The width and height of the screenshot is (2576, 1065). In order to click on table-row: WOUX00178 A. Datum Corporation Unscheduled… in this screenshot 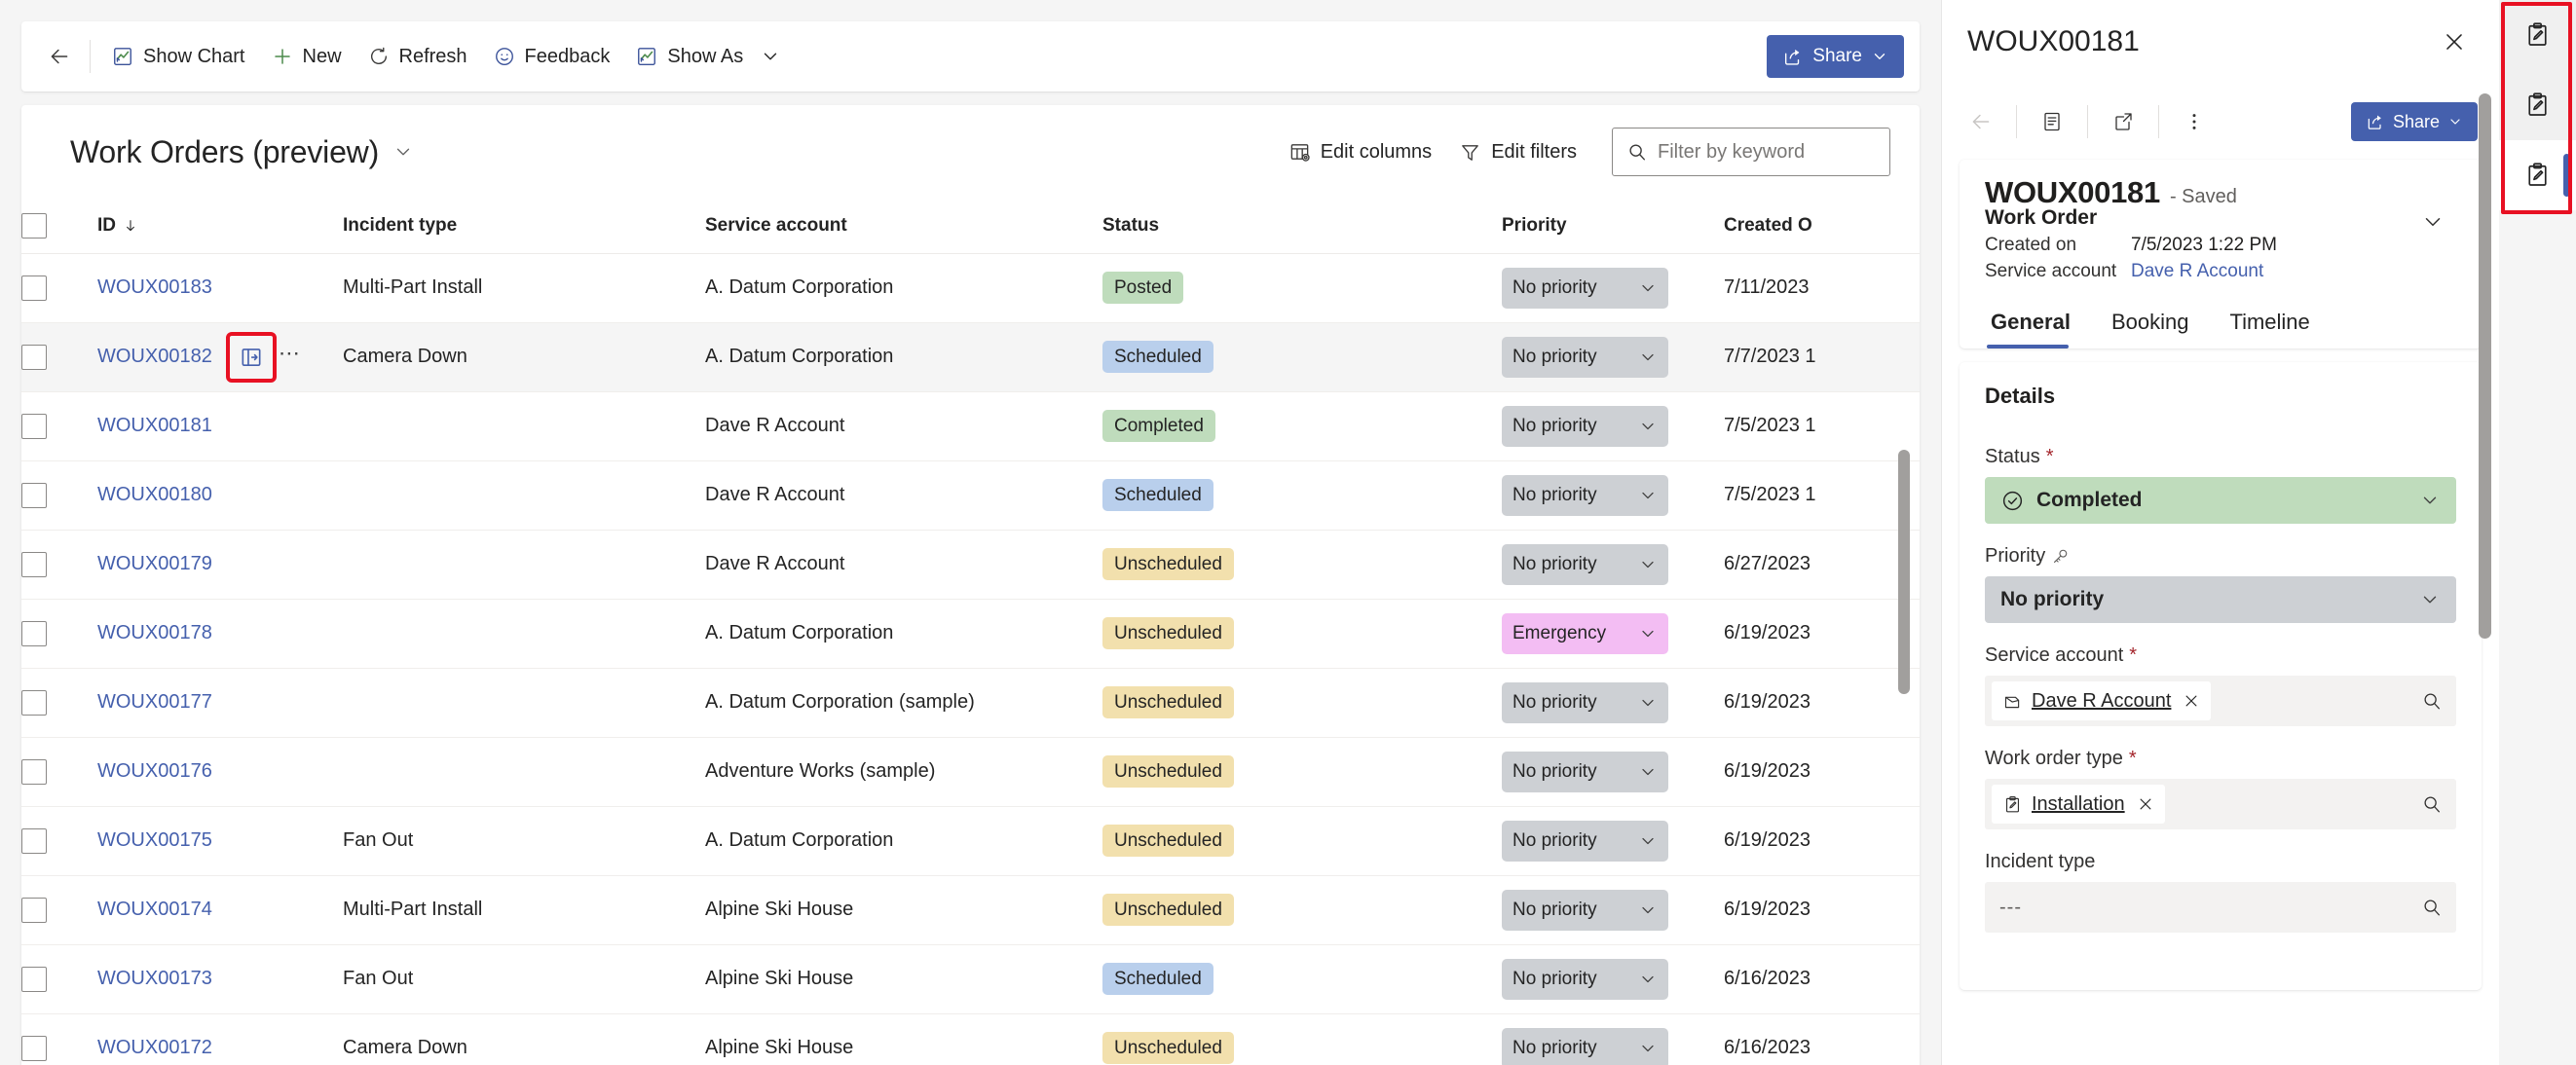, I will do `click(970, 634)`.